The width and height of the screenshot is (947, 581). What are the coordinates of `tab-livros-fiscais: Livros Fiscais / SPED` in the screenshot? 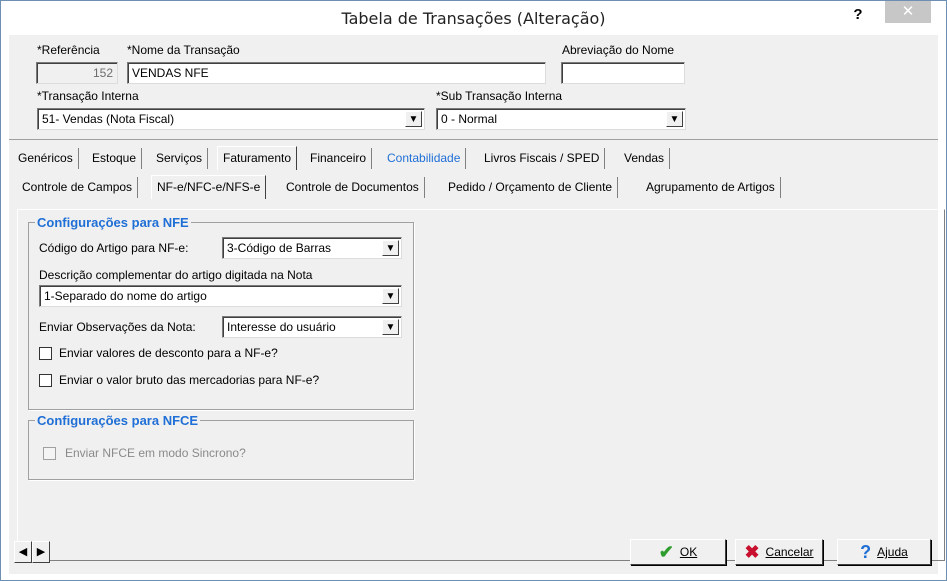 It's located at (542, 158).